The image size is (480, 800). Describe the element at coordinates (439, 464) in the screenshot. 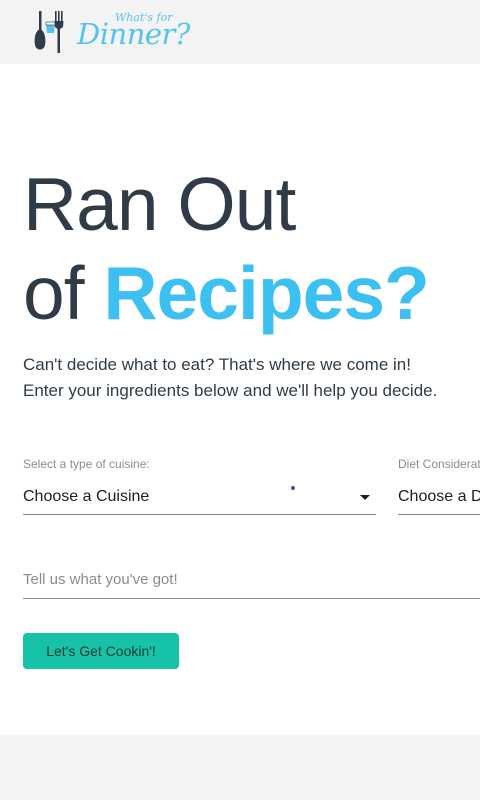

I see `diet-label: Diet Considerations` at that location.